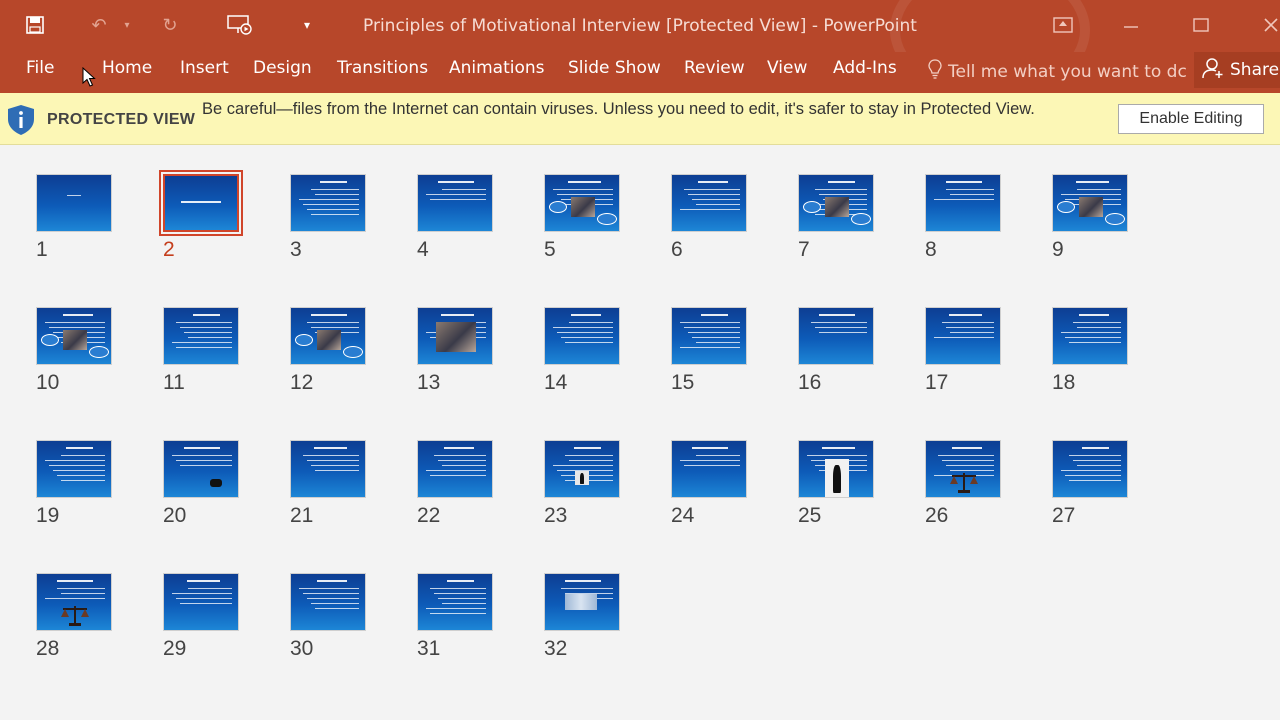 The height and width of the screenshot is (720, 1280). I want to click on slide-thumbnail-23: 23, so click(582, 483).